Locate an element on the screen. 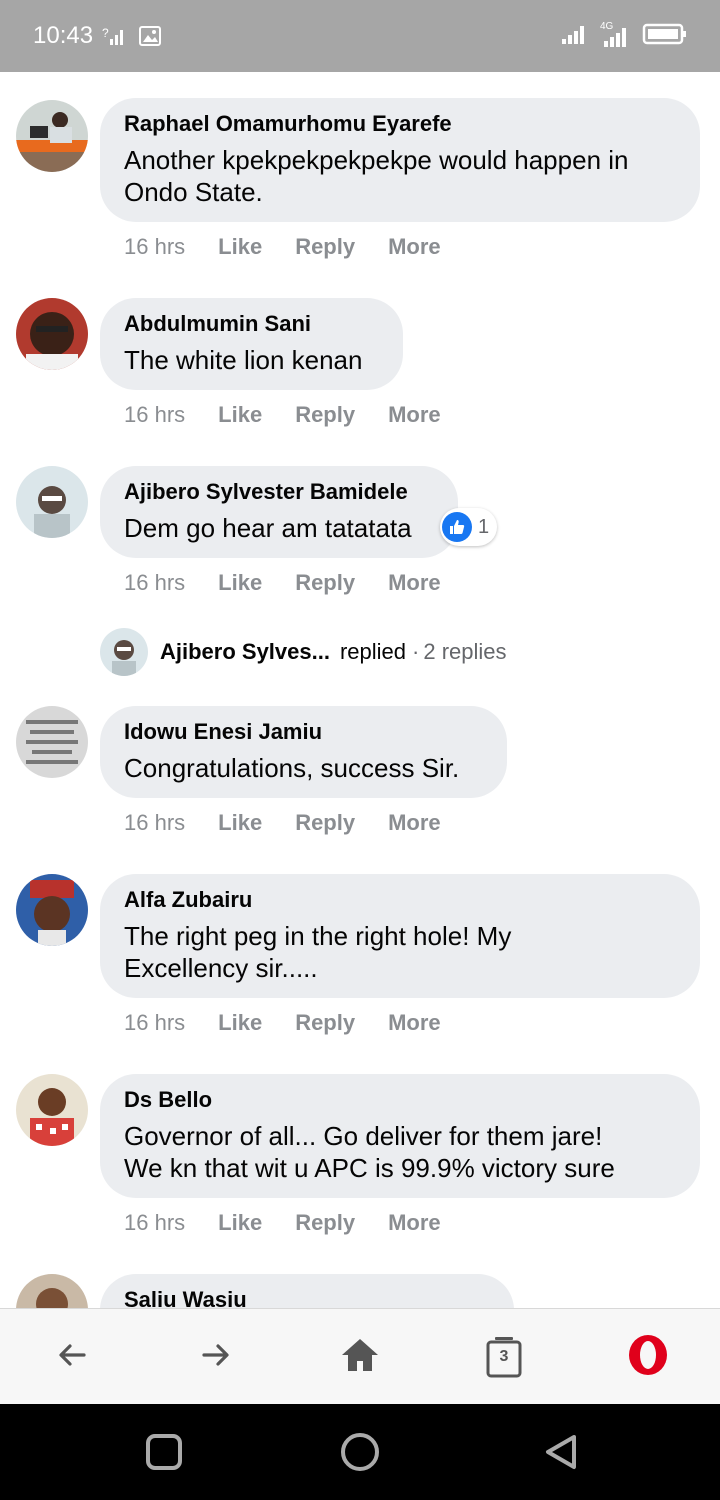 This screenshot has height=1500, width=720. comment-bubble: Abdulmumin Sani The white lion kenan is located at coordinates (251, 344).